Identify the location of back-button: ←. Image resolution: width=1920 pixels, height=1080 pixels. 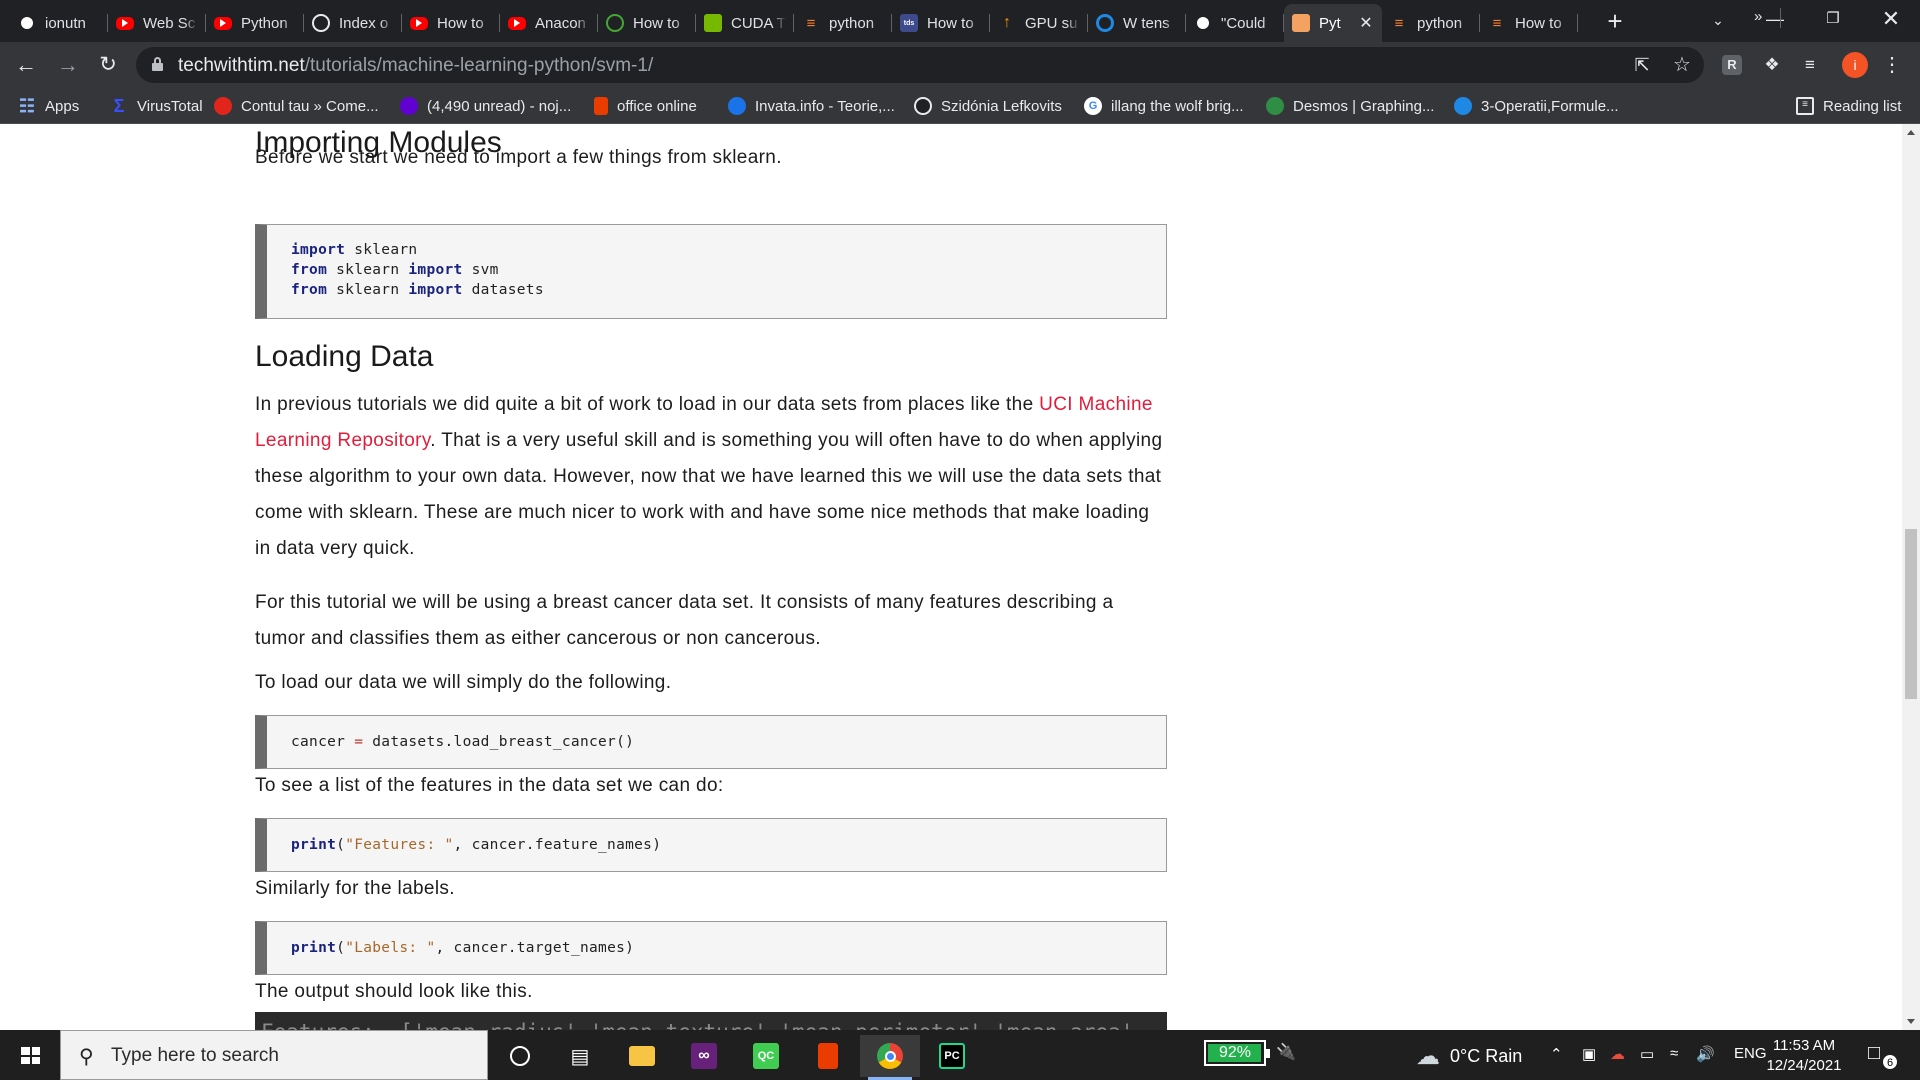
(26, 65).